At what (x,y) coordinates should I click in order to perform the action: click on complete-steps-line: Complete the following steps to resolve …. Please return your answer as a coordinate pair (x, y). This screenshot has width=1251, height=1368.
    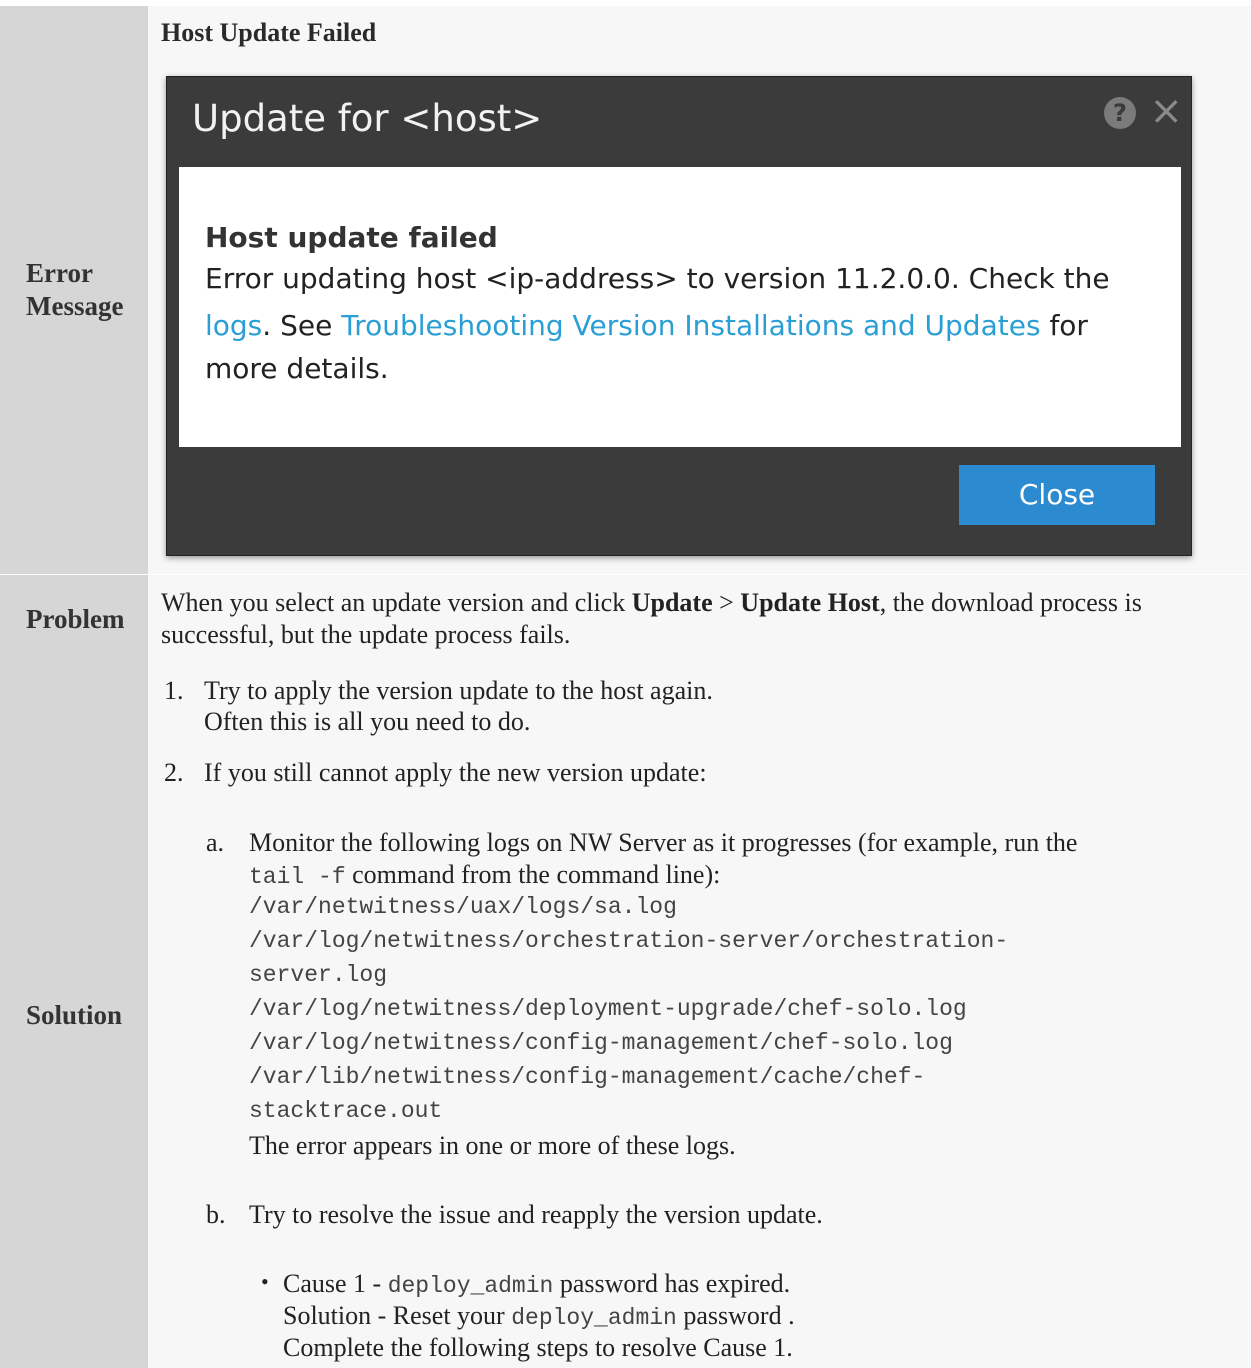
    Looking at the image, I should click on (538, 1347).